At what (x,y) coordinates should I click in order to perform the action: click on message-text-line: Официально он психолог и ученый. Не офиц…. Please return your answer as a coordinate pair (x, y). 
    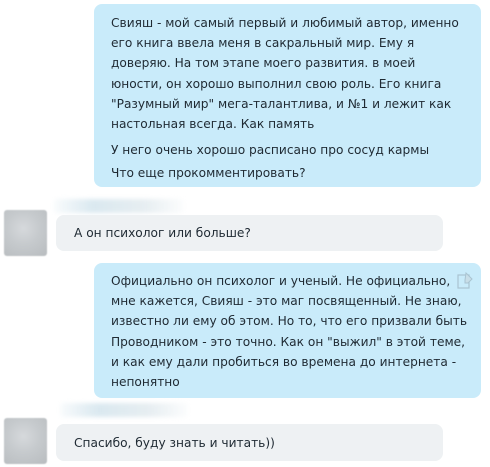
    Looking at the image, I should click on (281, 281).